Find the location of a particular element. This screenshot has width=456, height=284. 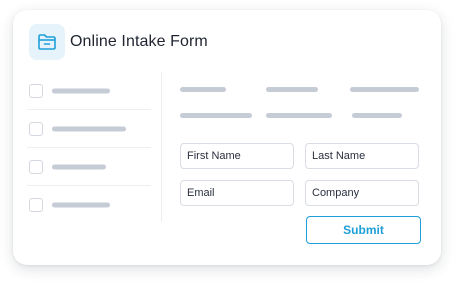

email-field: Email is located at coordinates (237, 193).